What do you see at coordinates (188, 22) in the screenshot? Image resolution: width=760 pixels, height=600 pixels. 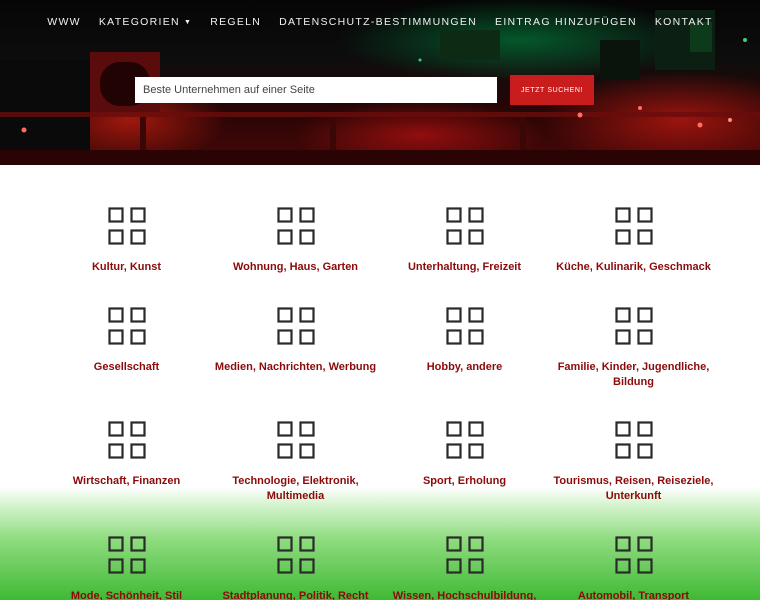 I see `caret-down-icon: ▼` at bounding box center [188, 22].